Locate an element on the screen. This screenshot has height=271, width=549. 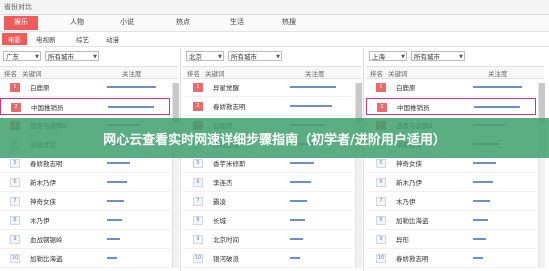
tab-category-4: 热点 is located at coordinates (183, 23).